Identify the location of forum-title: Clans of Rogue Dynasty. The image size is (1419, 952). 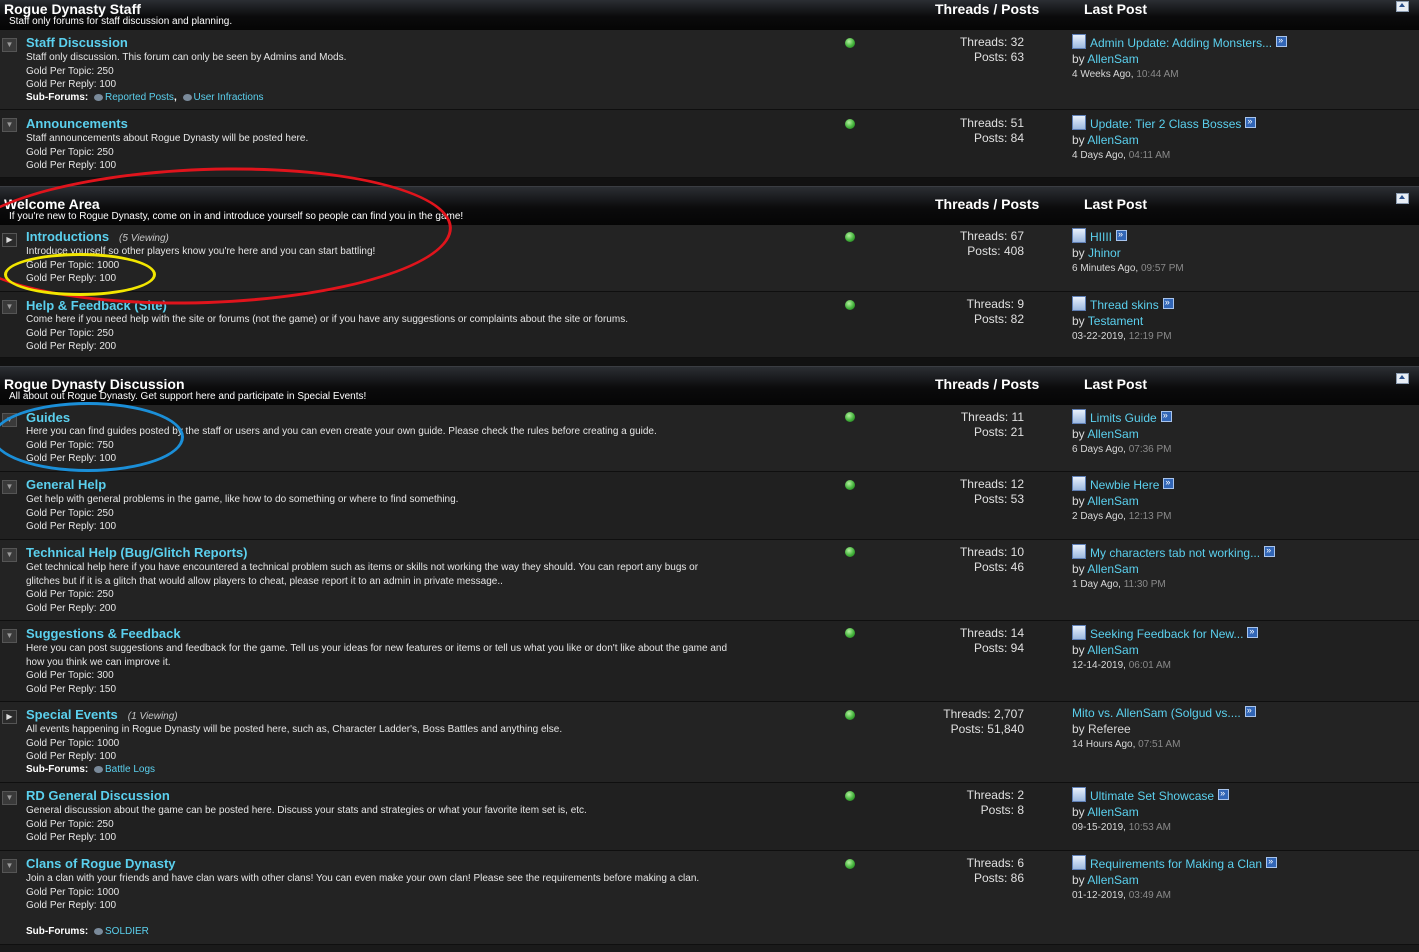
(101, 863).